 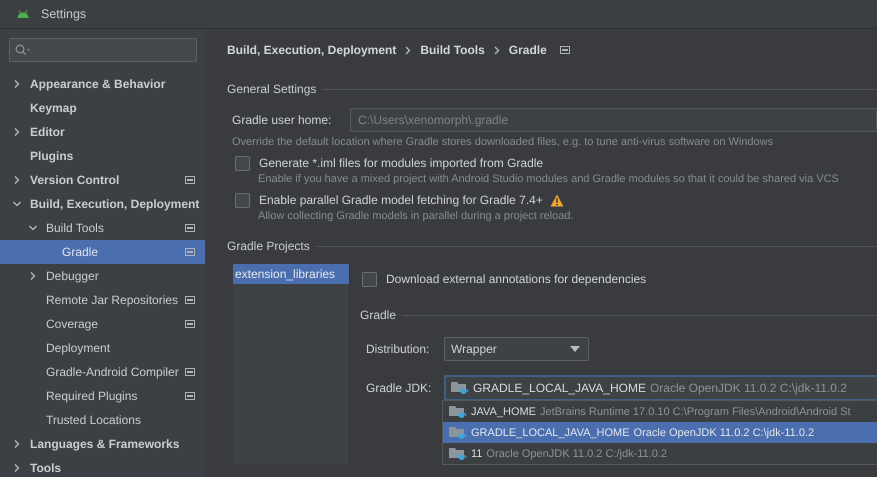 What do you see at coordinates (102, 156) in the screenshot?
I see `tree-item: Plugins` at bounding box center [102, 156].